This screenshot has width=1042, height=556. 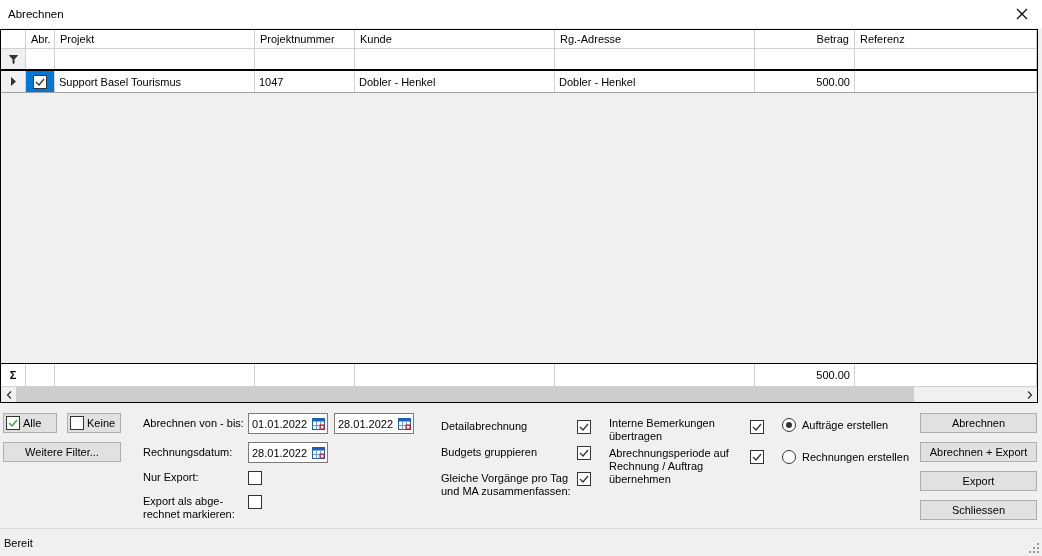 What do you see at coordinates (669, 466) in the screenshot?
I see `option-label: Abrechnungsperiode auf Rechnung / Auftrag übernehmen` at bounding box center [669, 466].